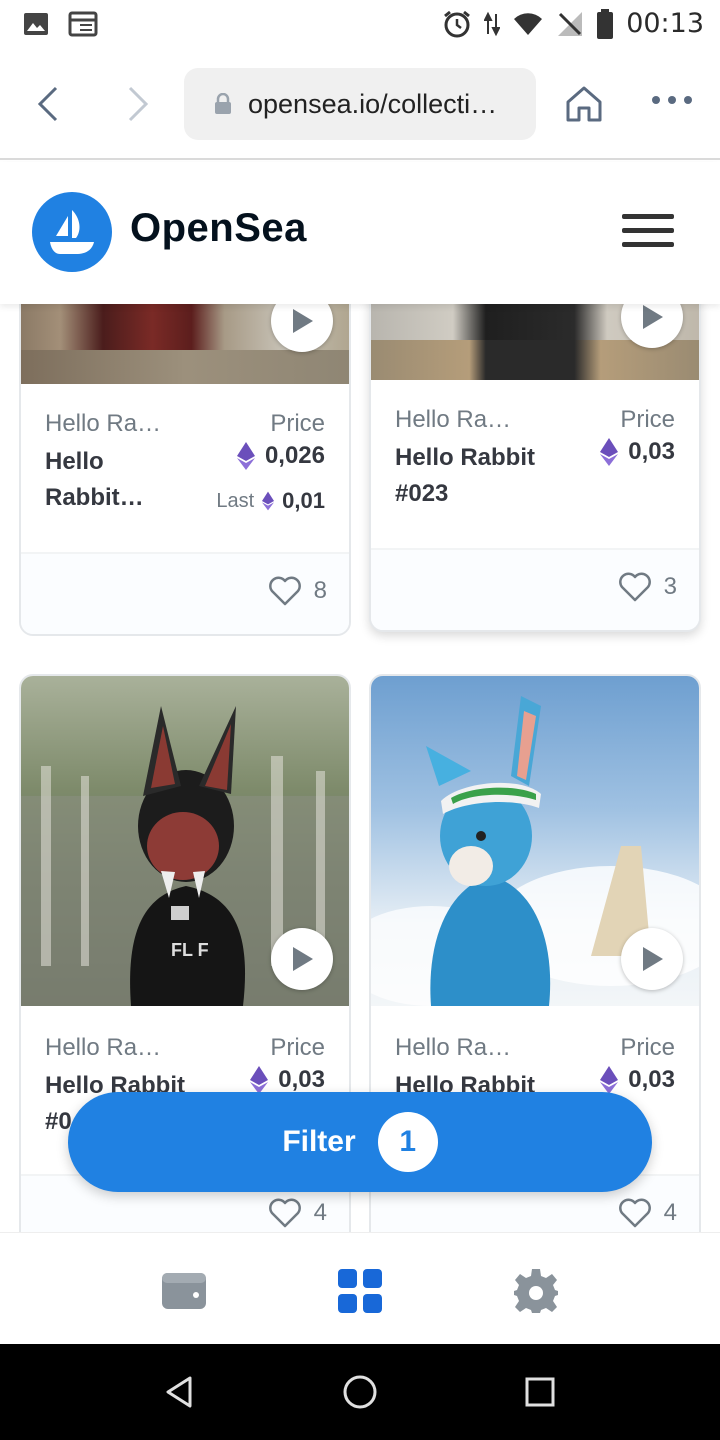 Image resolution: width=720 pixels, height=1440 pixels. I want to click on favorite-button: 3, so click(647, 587).